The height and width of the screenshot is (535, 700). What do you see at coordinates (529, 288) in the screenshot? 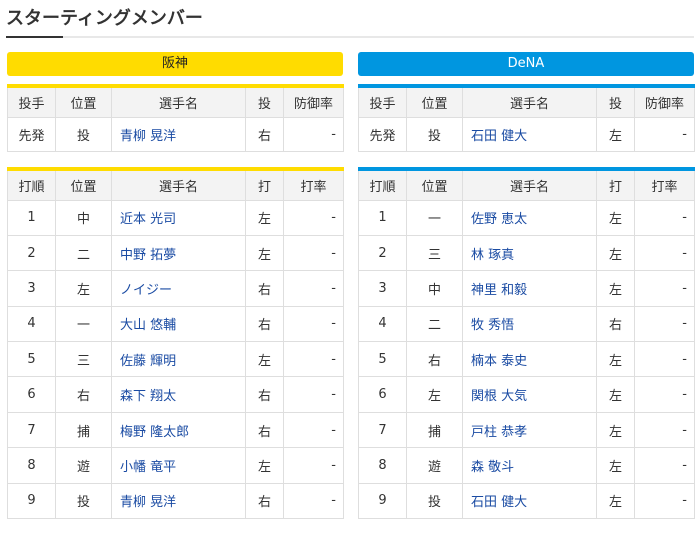
I see `player-name-link: 神里 和毅` at bounding box center [529, 288].